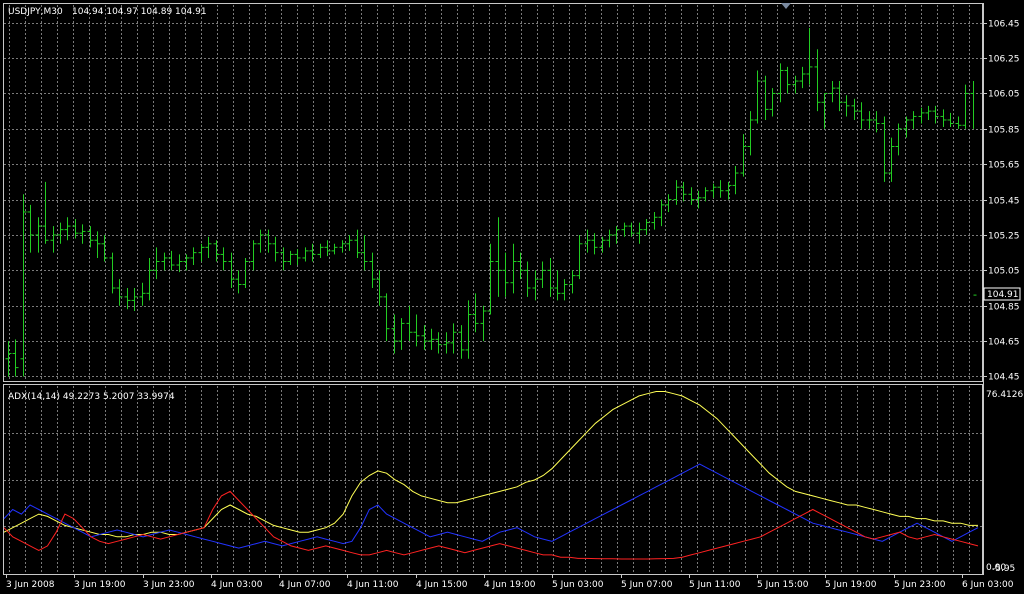 This screenshot has height=594, width=1024. I want to click on adx-indicator-label: ADX(14,14) 49.2273 5.2007 33.9974, so click(91, 397).